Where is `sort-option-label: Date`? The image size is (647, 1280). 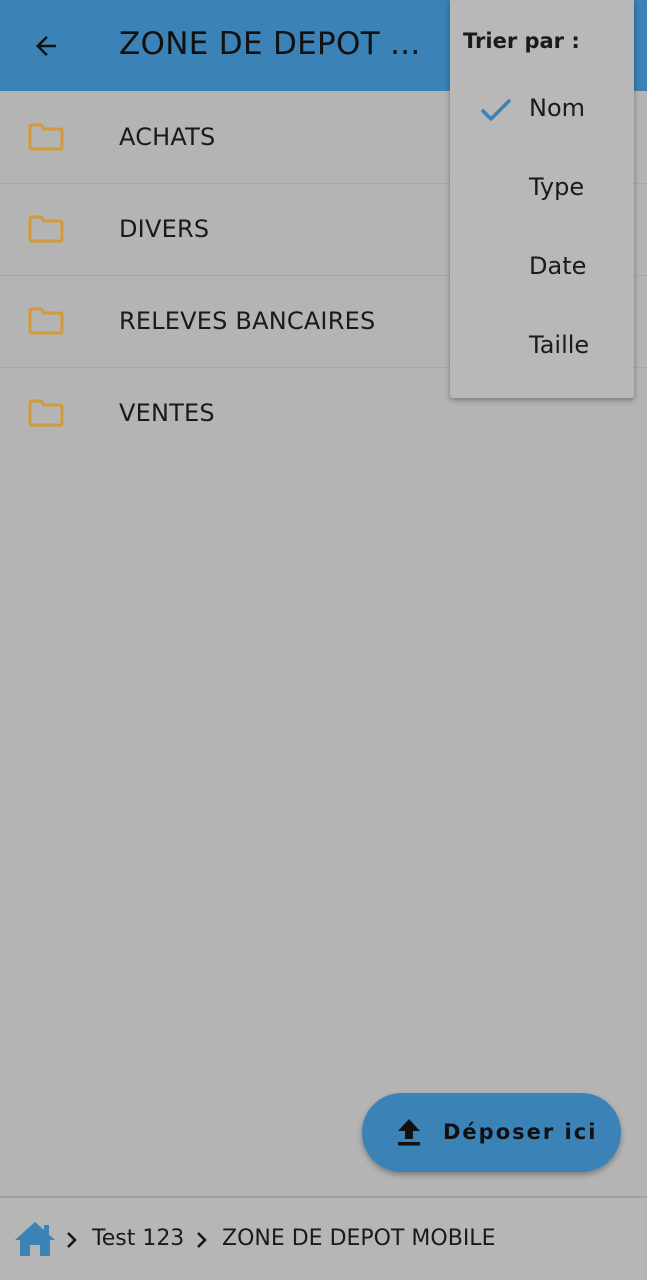
sort-option-label: Date is located at coordinates (558, 266).